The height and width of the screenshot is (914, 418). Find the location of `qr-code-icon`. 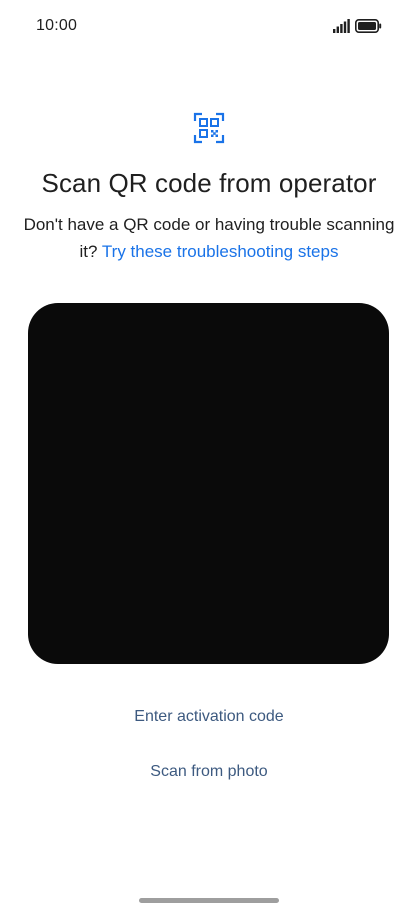

qr-code-icon is located at coordinates (209, 128).